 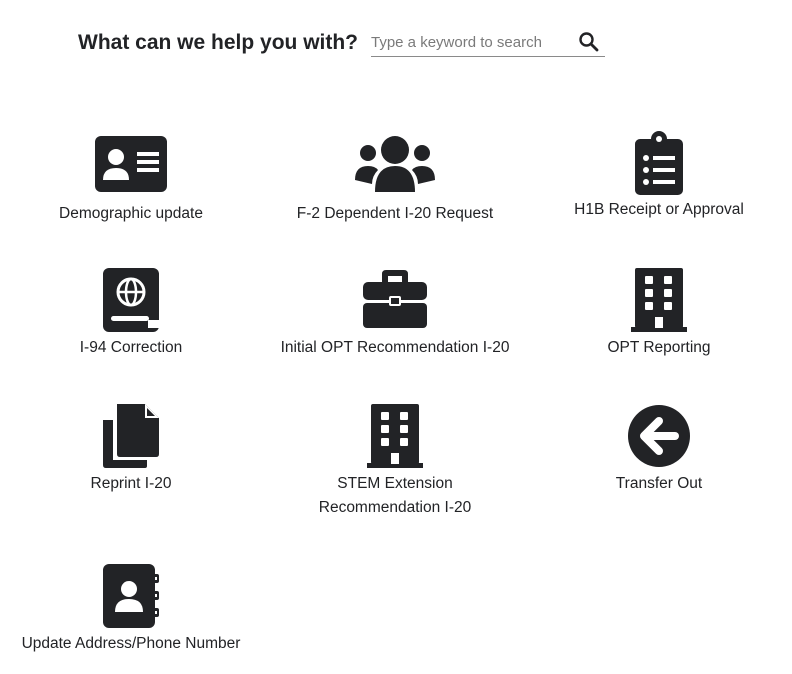 I want to click on tile-label: Demographic update, so click(x=131, y=213).